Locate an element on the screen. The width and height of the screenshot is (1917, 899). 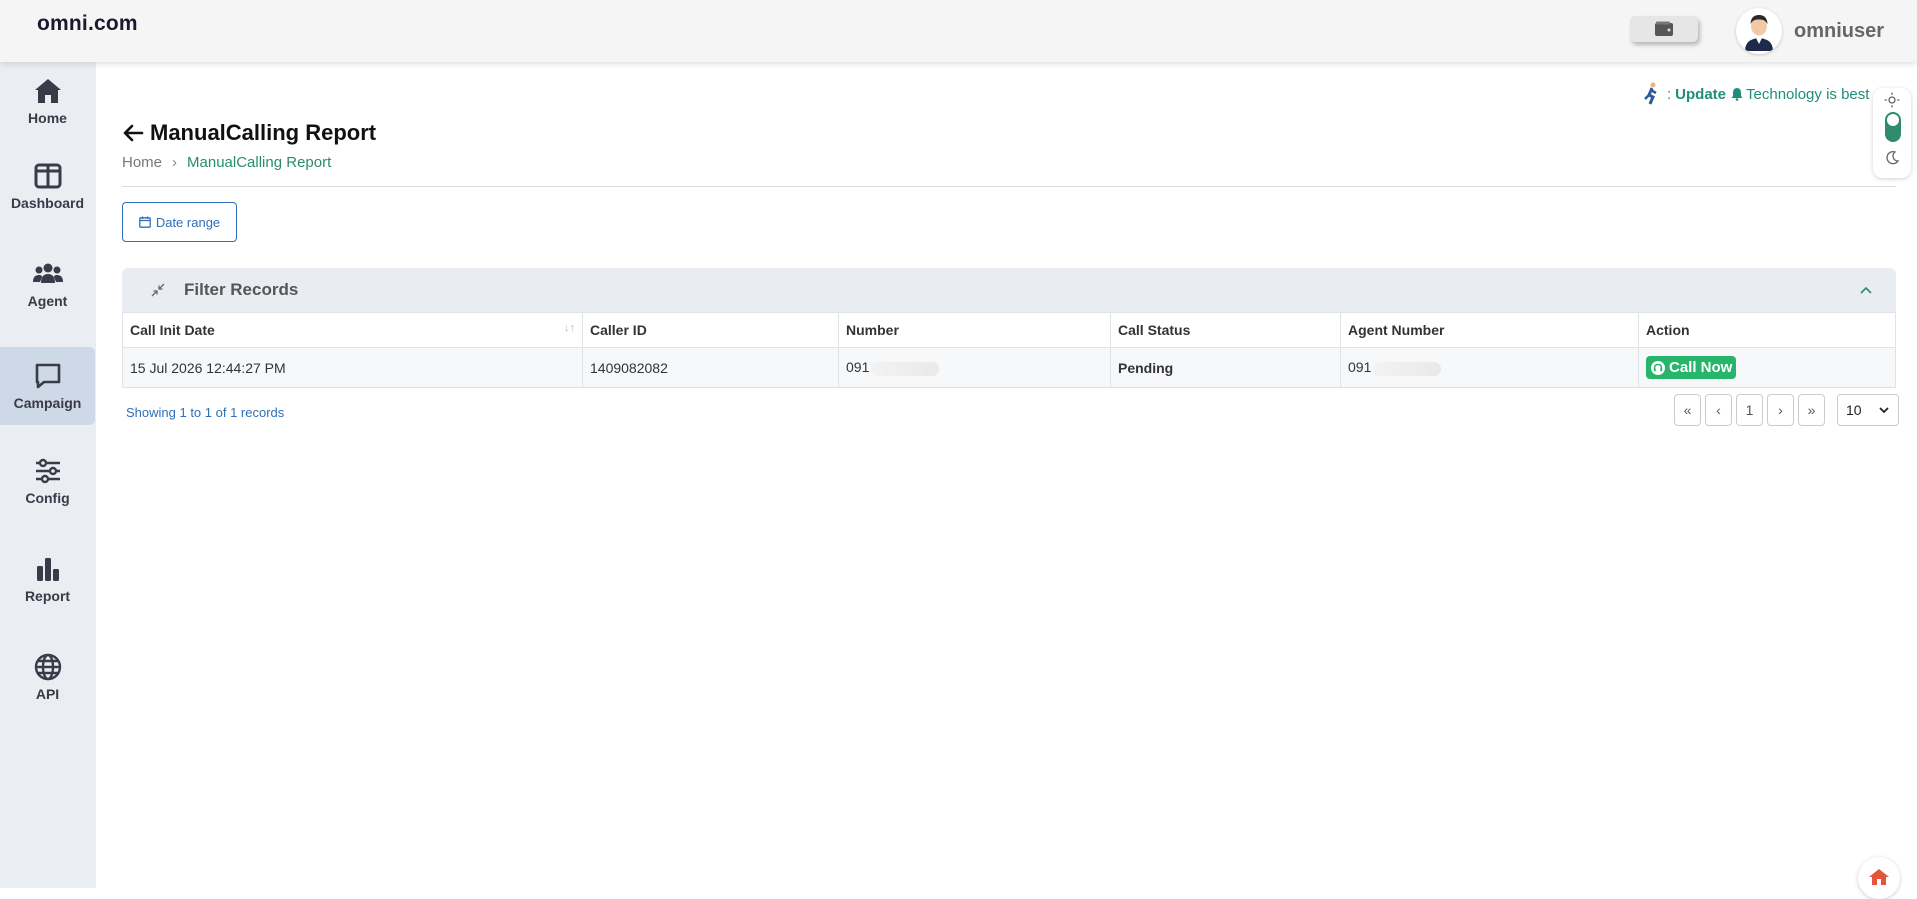
news-ticker: : Update Technology is best is located at coordinates (1756, 94).